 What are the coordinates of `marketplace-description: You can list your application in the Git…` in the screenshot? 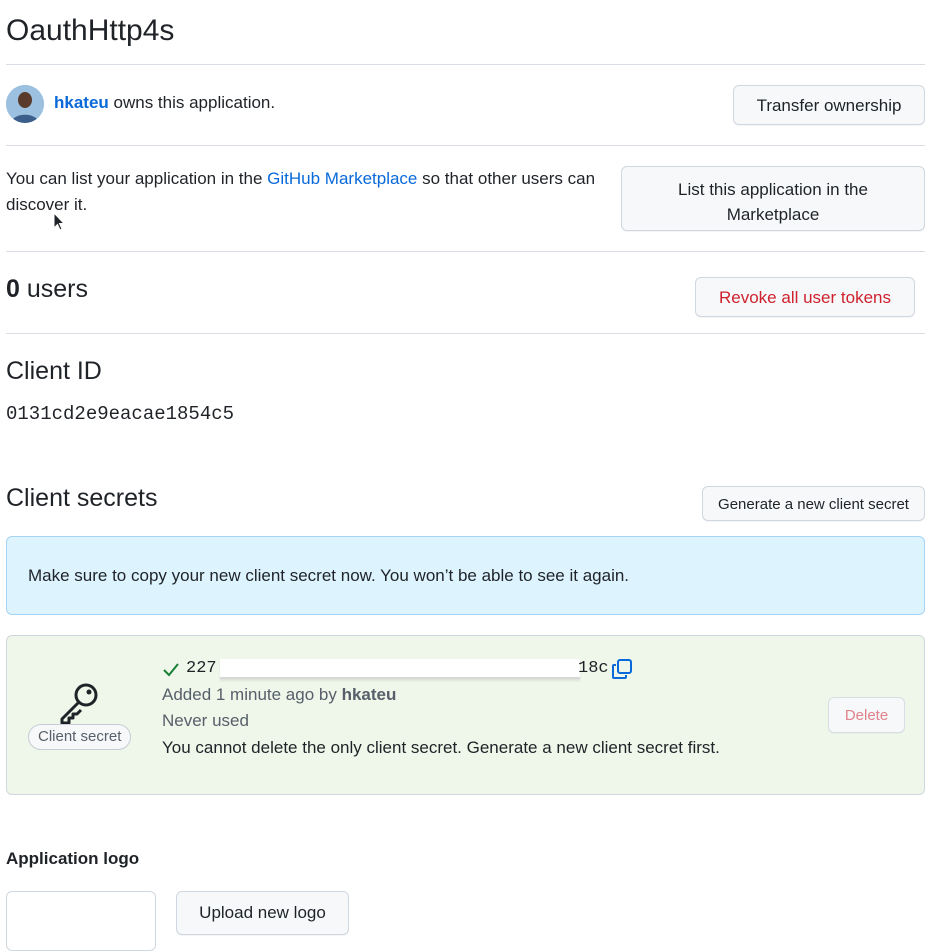 It's located at (311, 192).